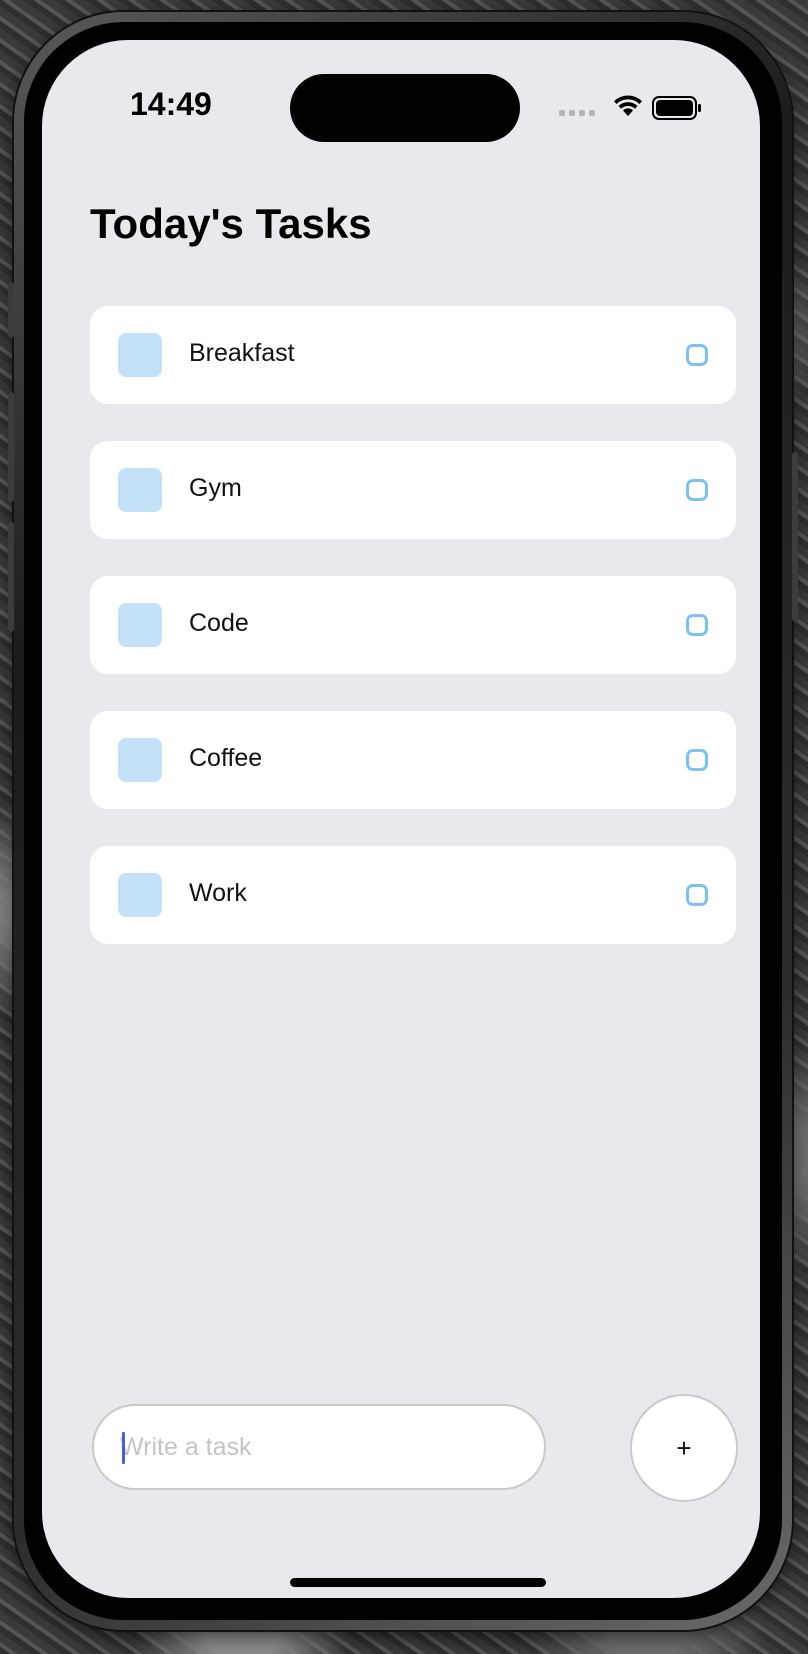  What do you see at coordinates (123, 1448) in the screenshot?
I see `text-caret` at bounding box center [123, 1448].